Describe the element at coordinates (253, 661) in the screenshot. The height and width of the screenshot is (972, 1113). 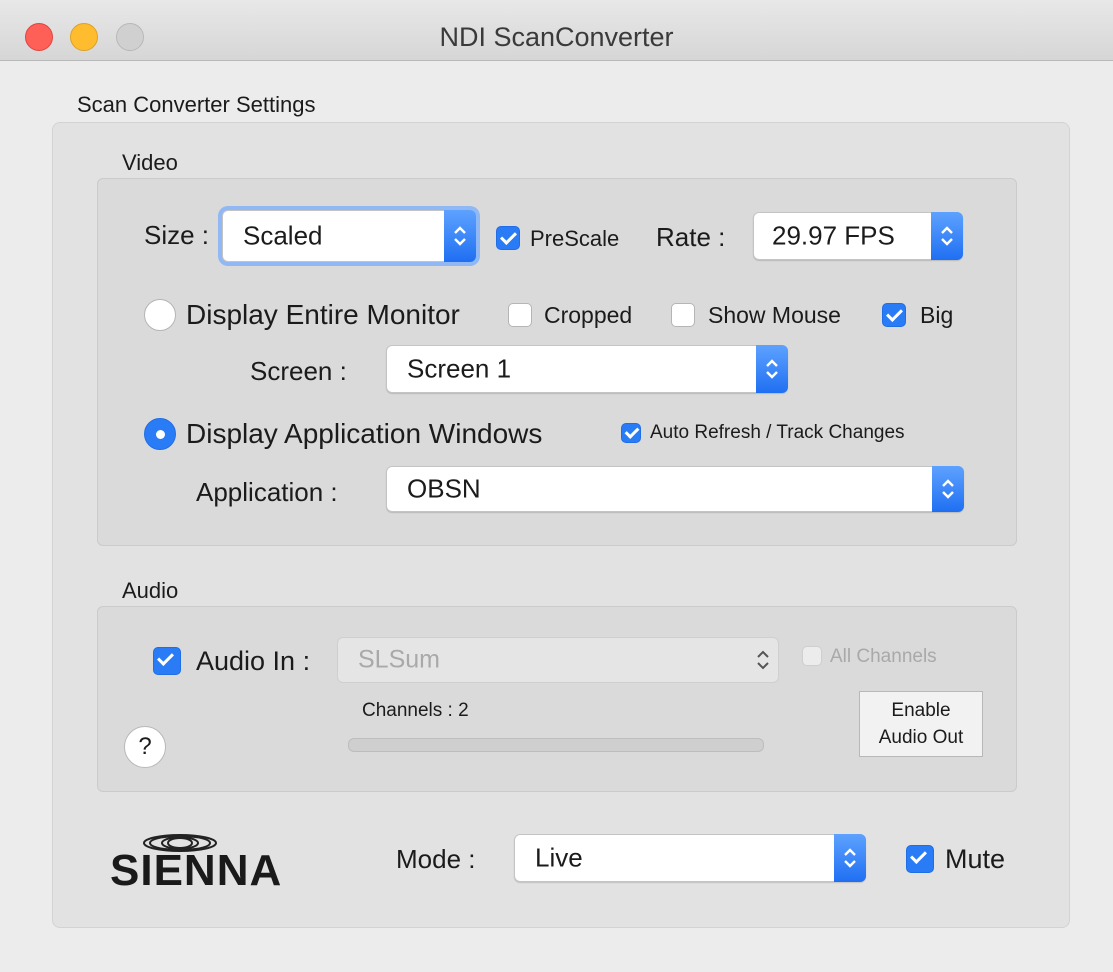
I see `audio-in-label: Audio In :` at that location.